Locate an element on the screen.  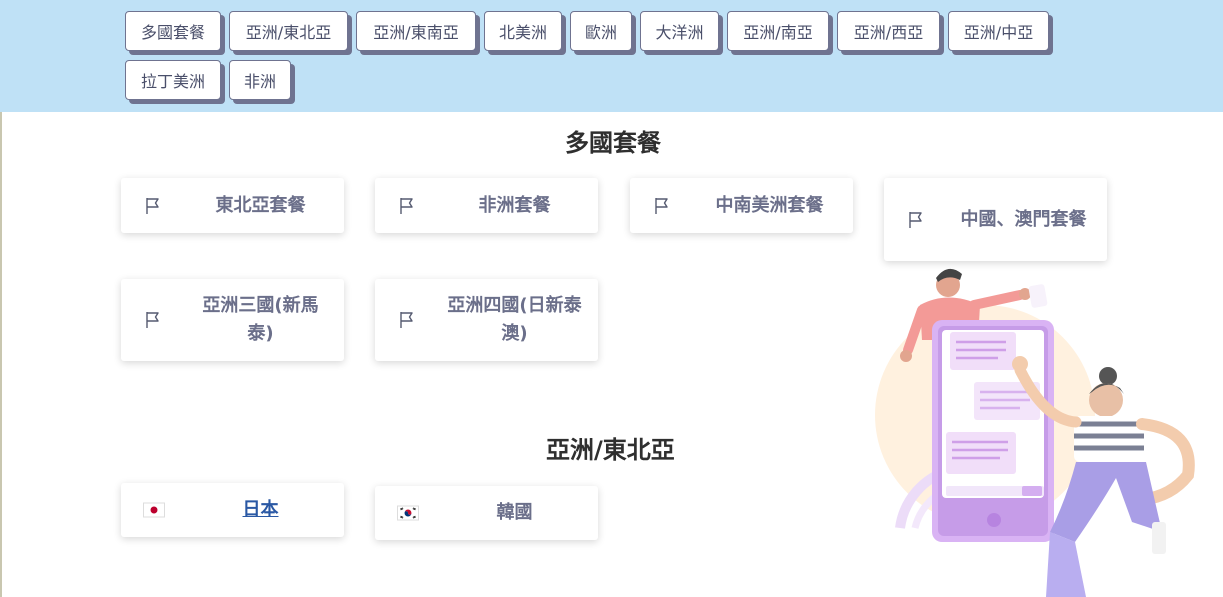
region-button-multi-country: 多國套餐 is located at coordinates (173, 31).